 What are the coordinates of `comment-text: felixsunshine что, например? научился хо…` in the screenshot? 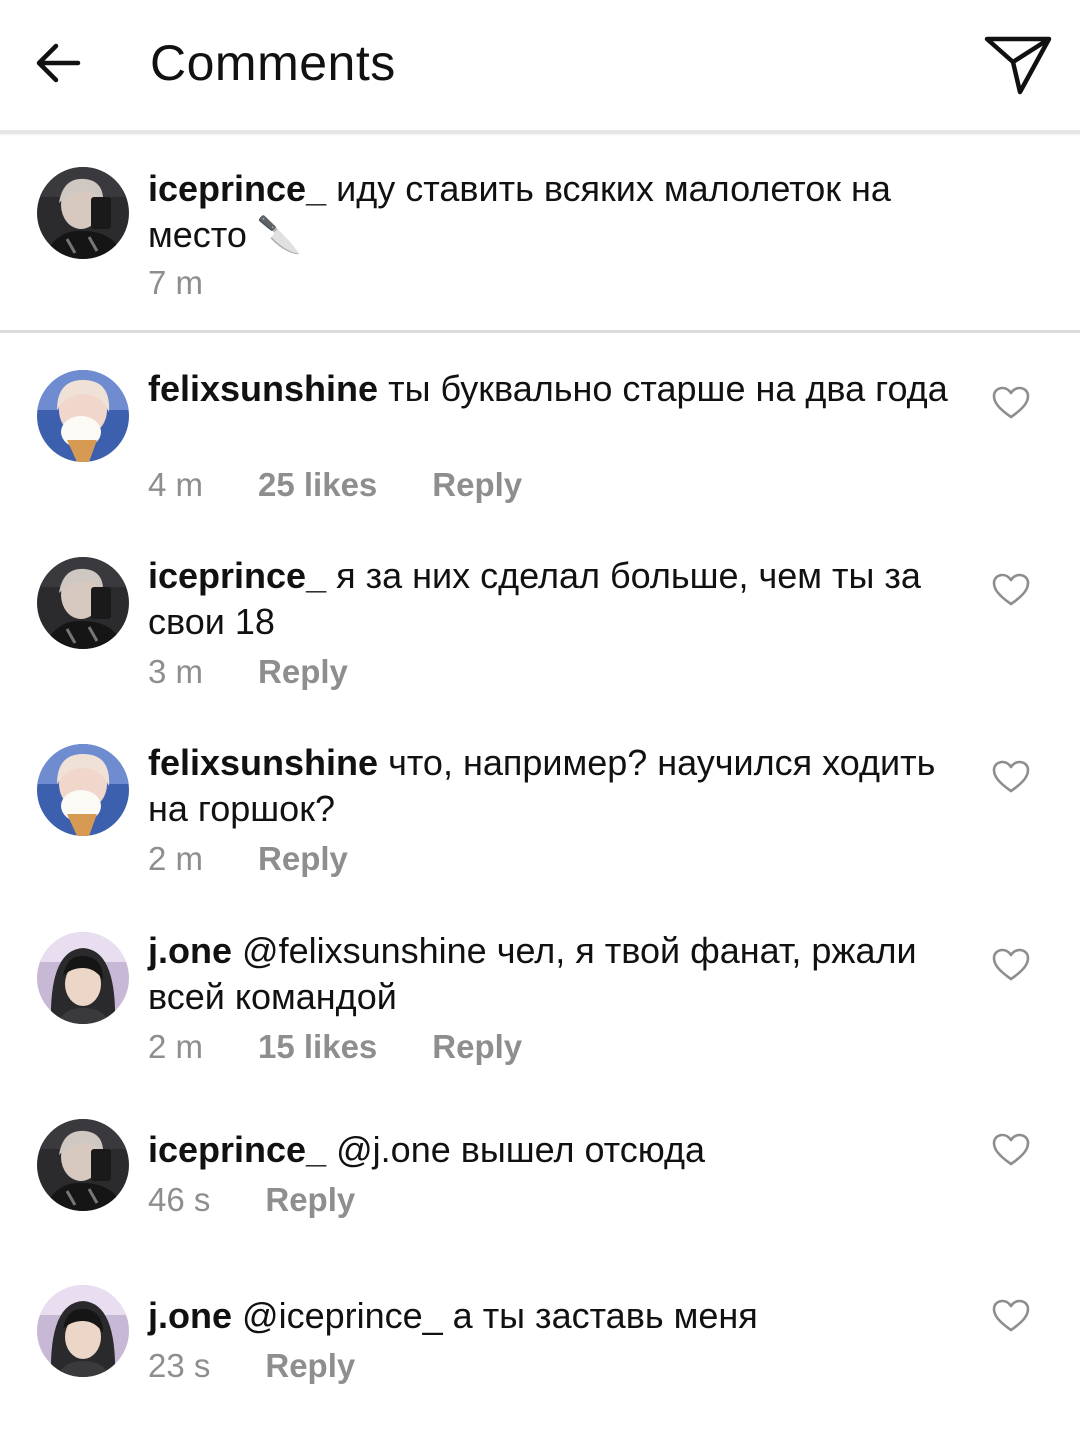 It's located at (563, 786).